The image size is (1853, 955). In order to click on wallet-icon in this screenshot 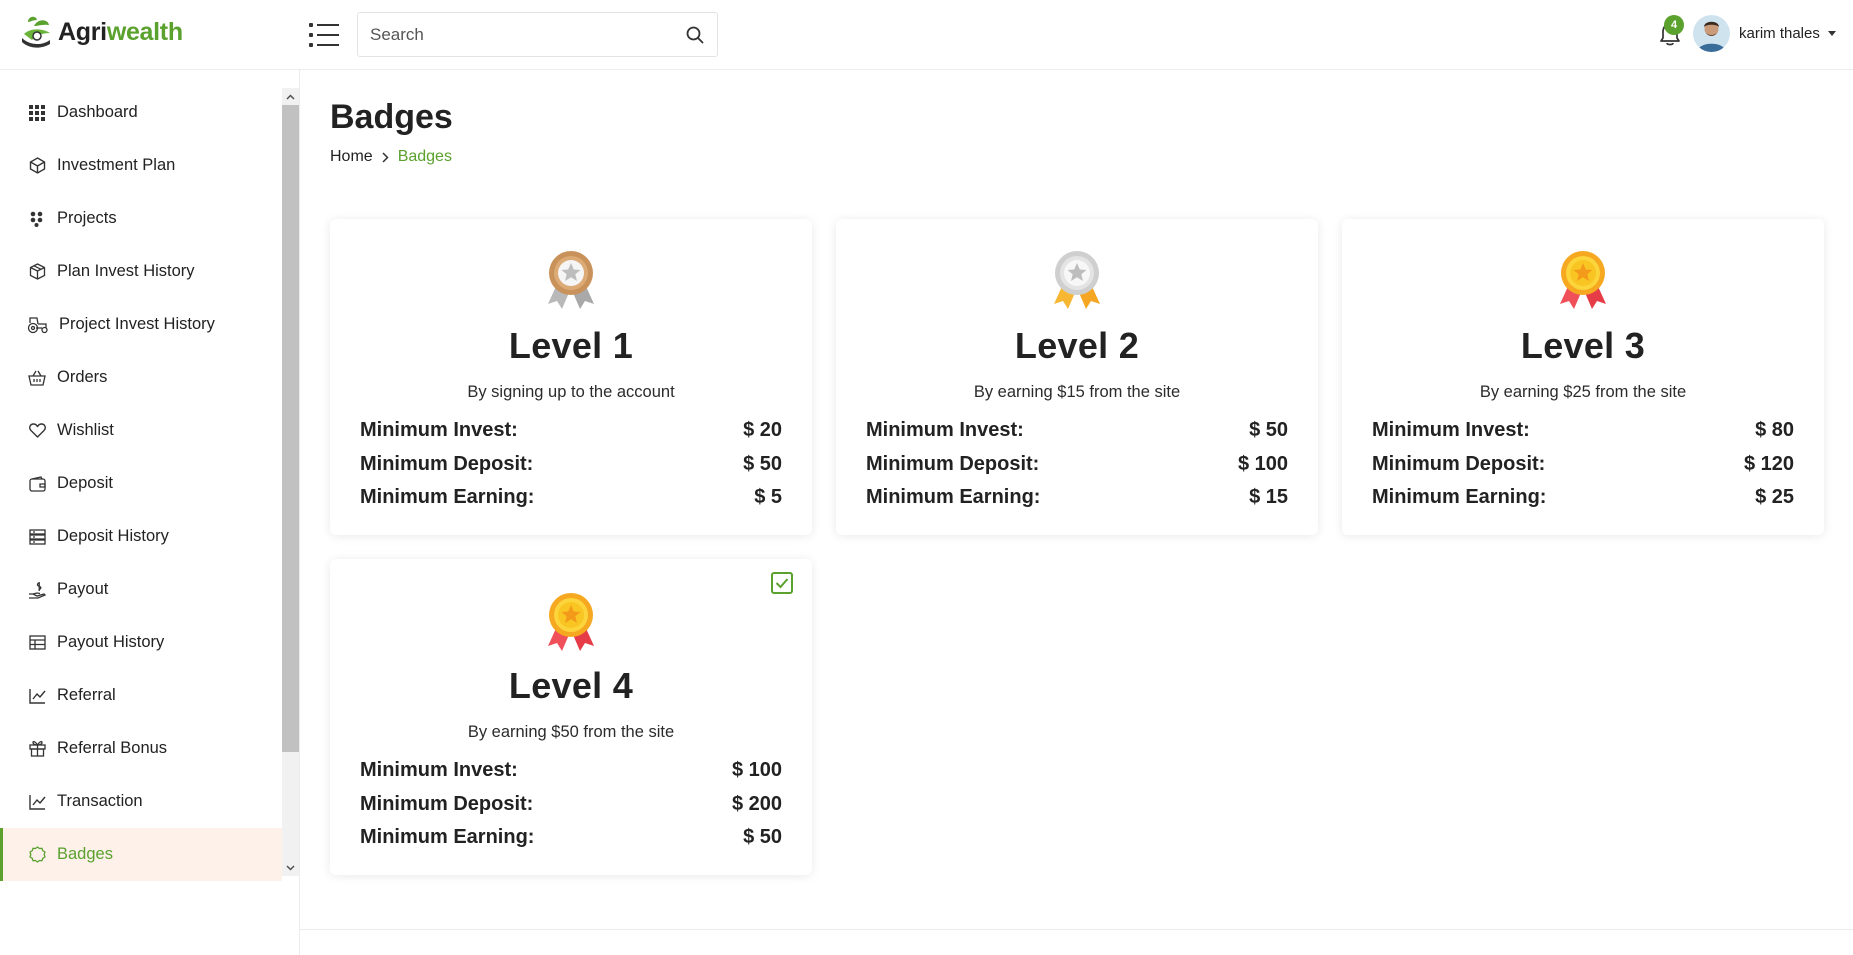, I will do `click(37, 484)`.